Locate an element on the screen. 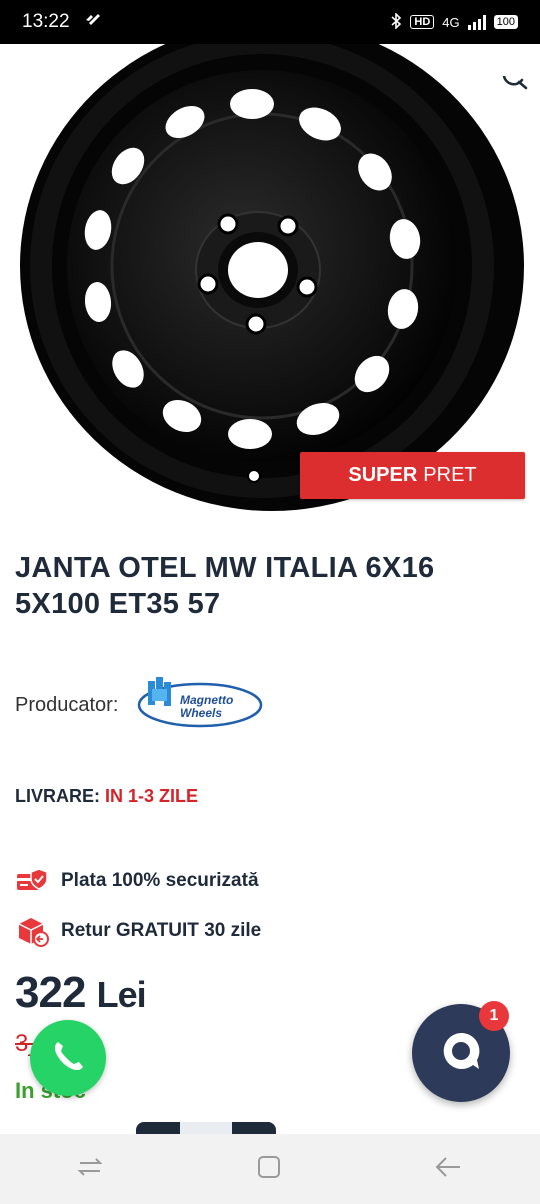 This screenshot has height=1204, width=540. system-nav-bar is located at coordinates (270, 1169).